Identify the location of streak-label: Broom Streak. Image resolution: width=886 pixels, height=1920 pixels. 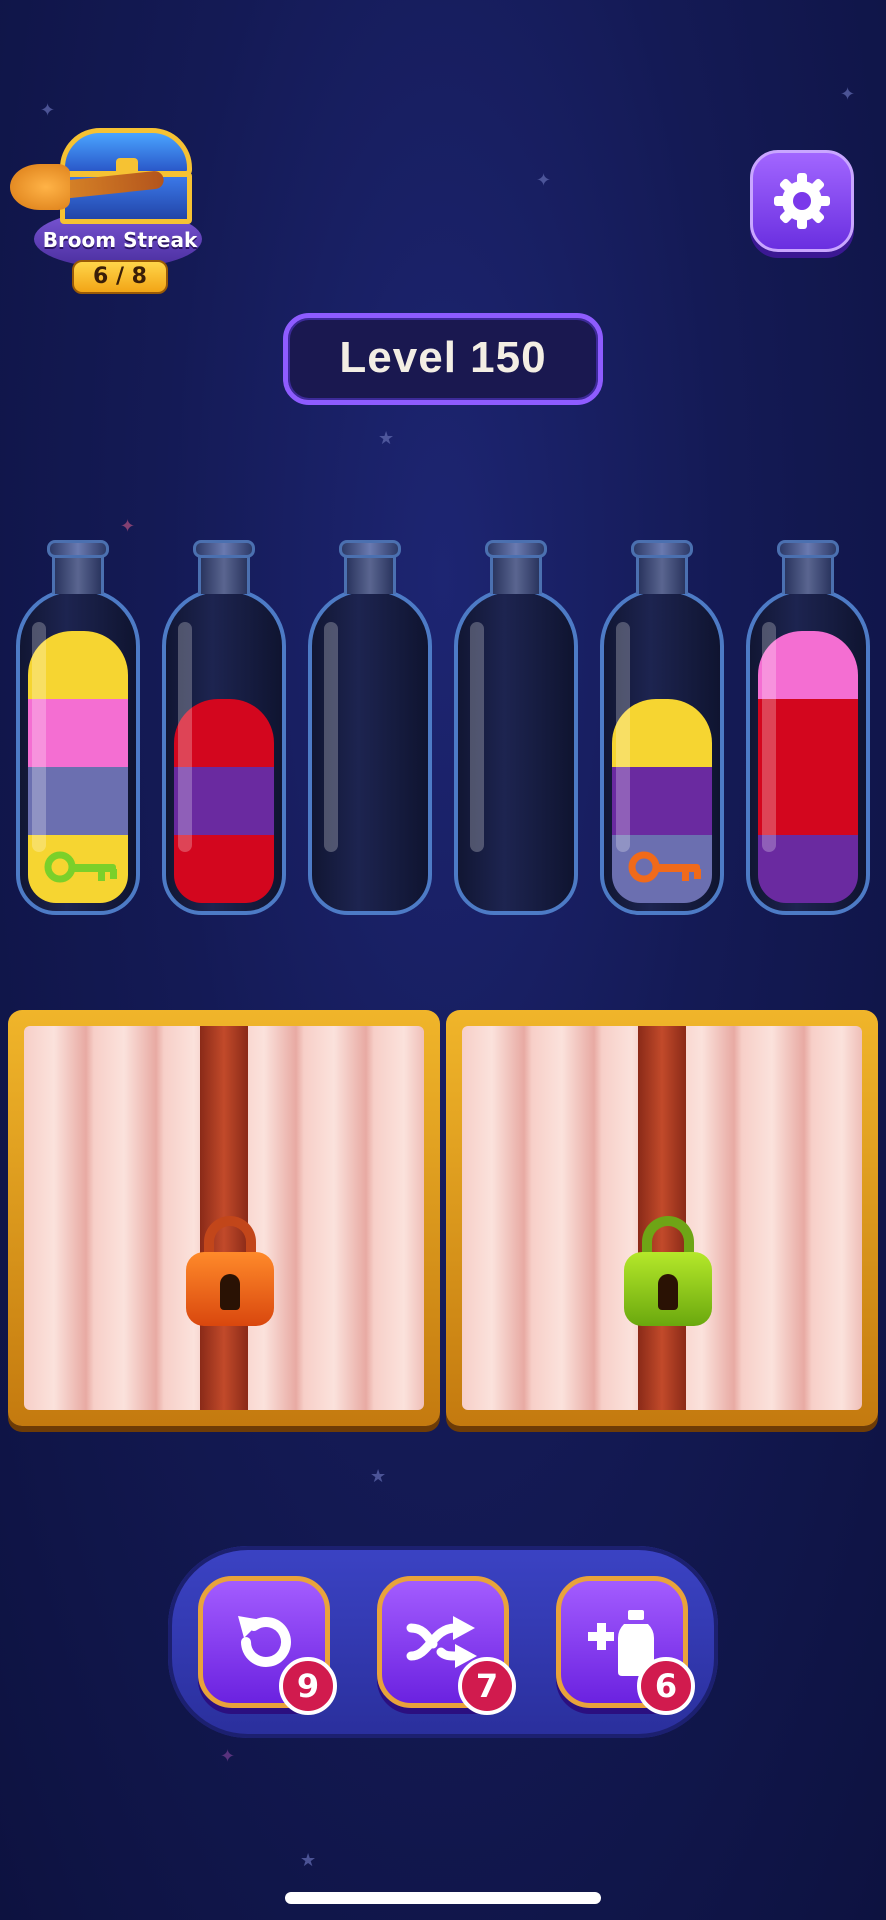
(120, 240).